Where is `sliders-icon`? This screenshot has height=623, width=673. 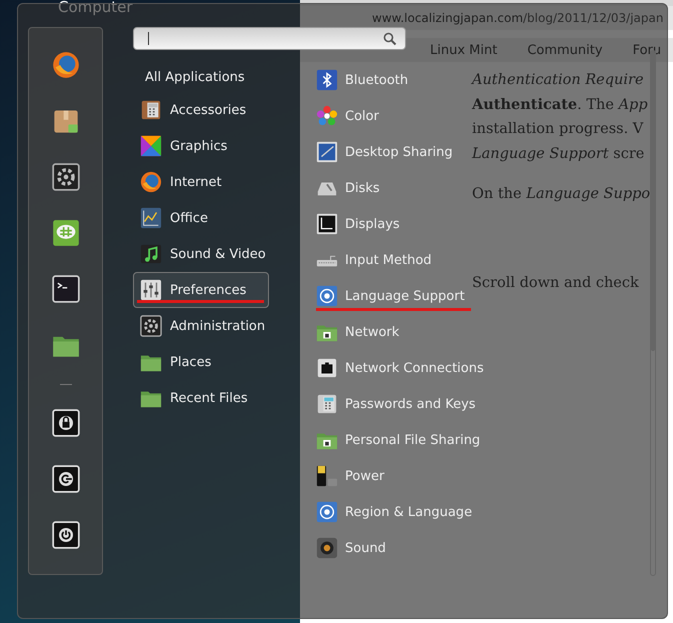 sliders-icon is located at coordinates (151, 290).